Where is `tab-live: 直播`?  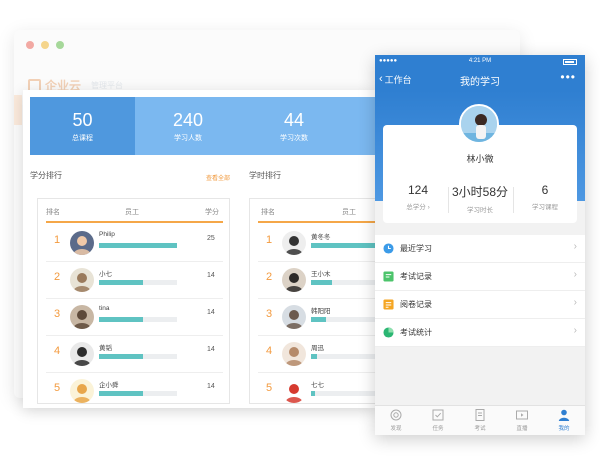 tab-live: 直播 is located at coordinates (522, 420).